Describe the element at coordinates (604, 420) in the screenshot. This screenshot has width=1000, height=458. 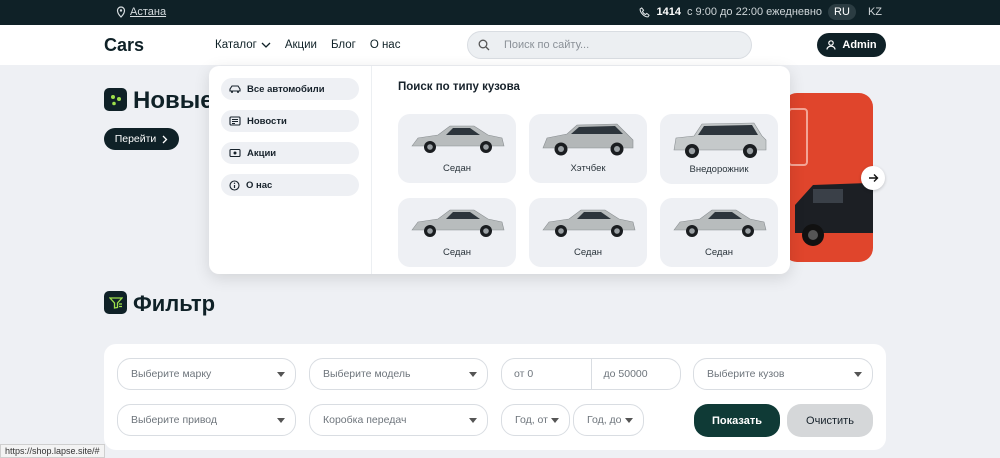
I see `year-to-value: Год, до` at that location.